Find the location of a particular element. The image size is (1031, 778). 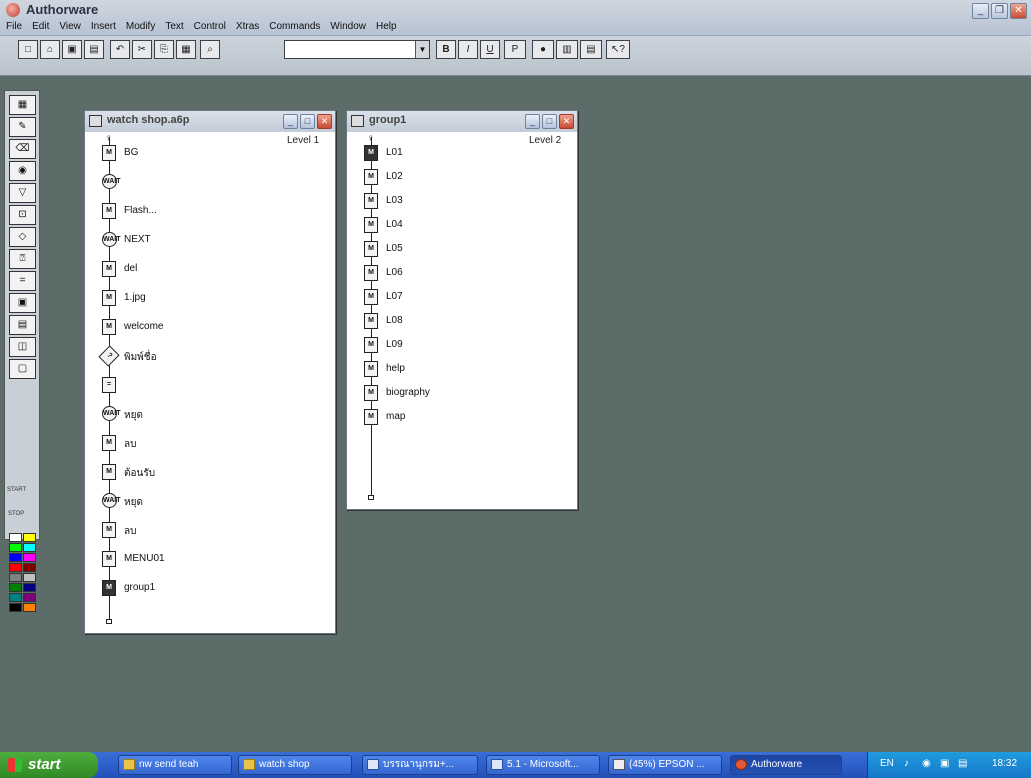

functions-icon: ▥ is located at coordinates (567, 49).